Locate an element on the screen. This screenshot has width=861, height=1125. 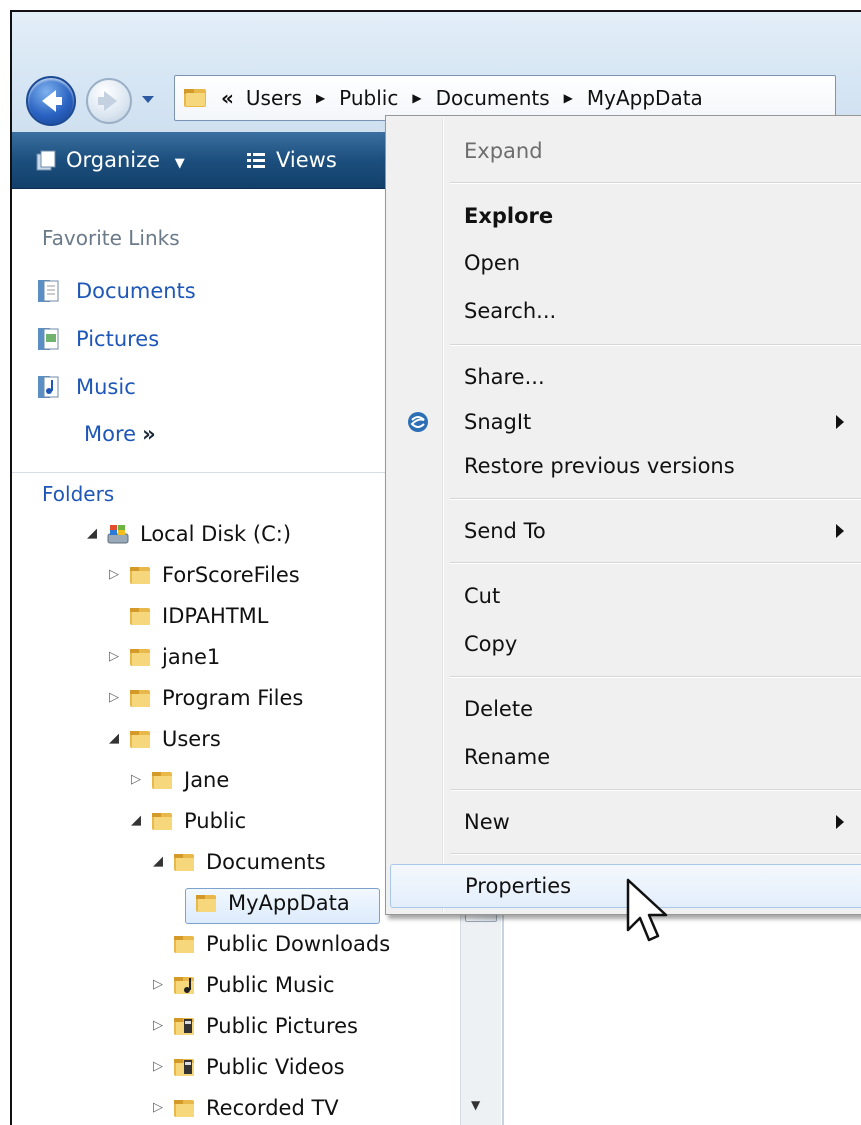
tree-item-label: Jane is located at coordinates (207, 780).